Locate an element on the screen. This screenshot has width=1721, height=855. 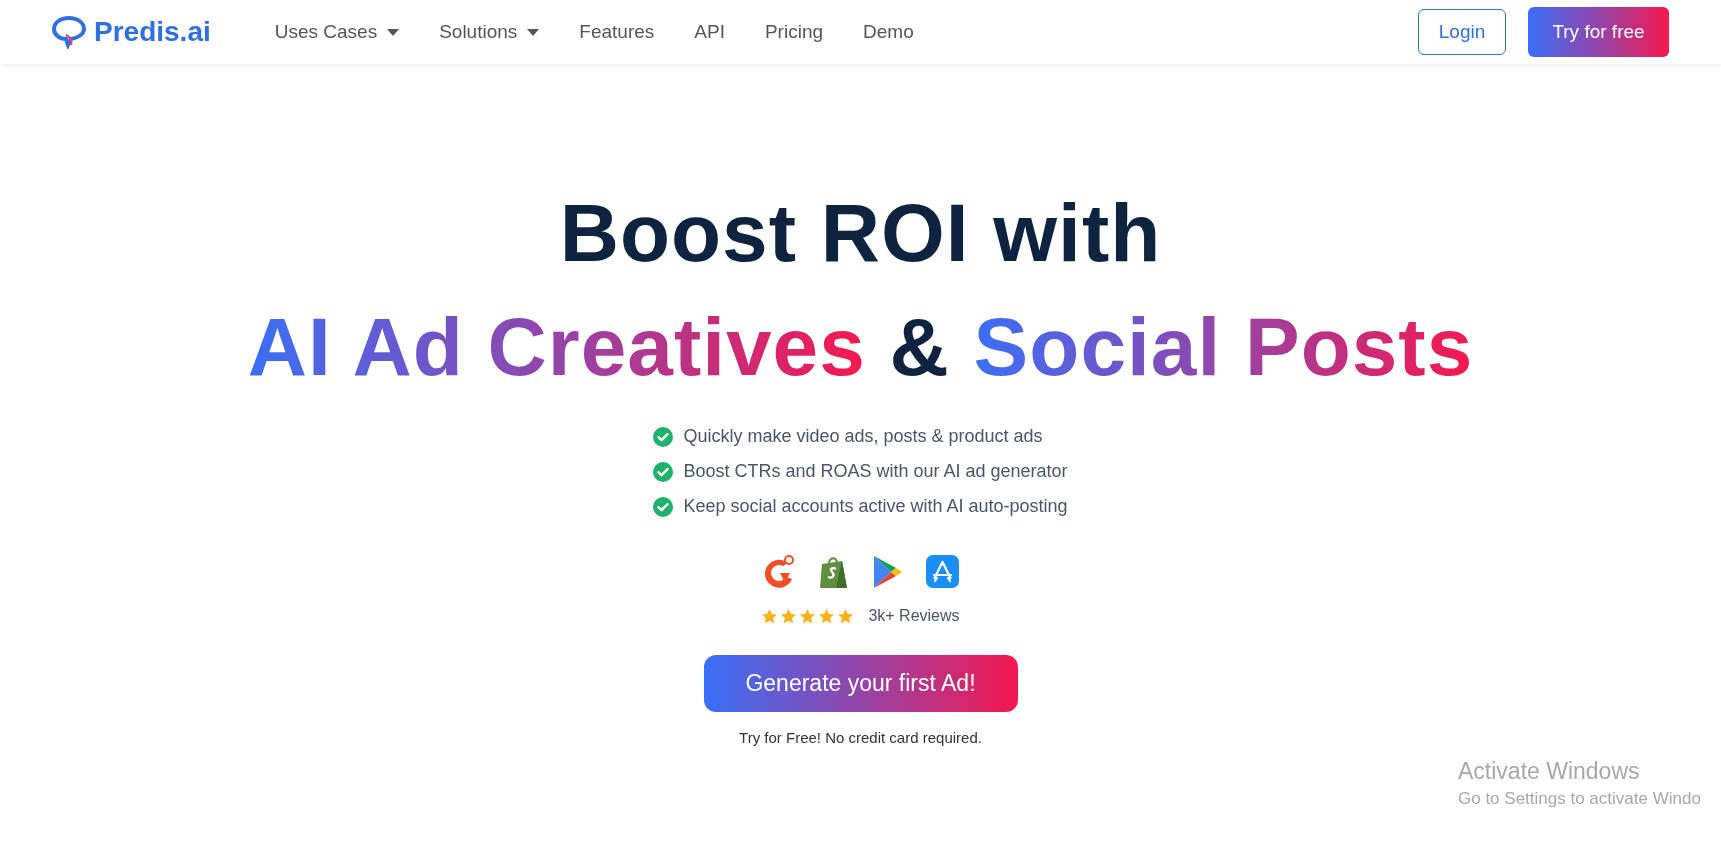
feature-text: Keep social accounts active with AI auto-posting is located at coordinates (875, 506).